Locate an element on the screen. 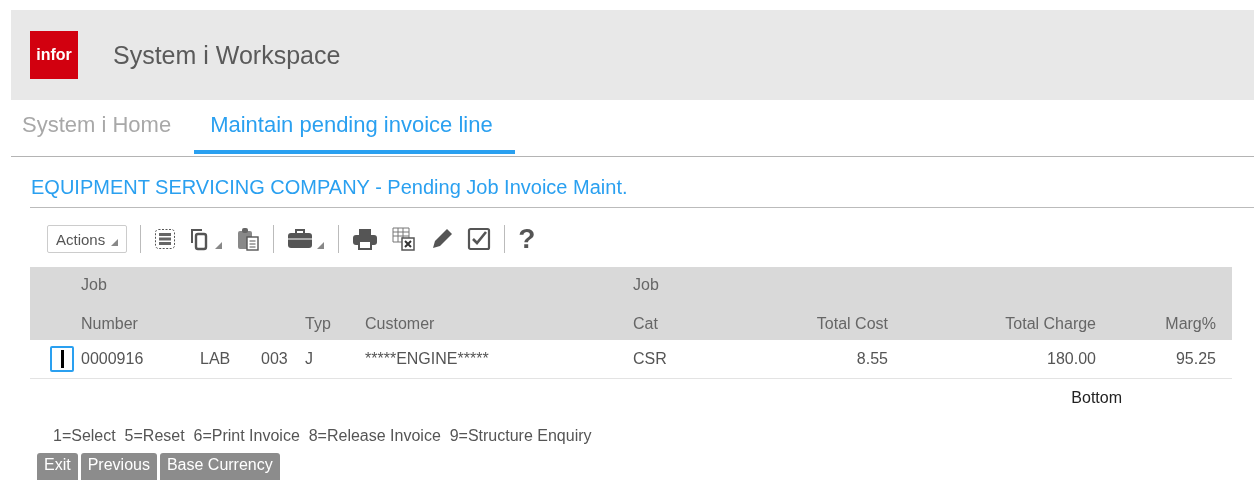 This screenshot has width=1254, height=481. caret-icon is located at coordinates (115, 242).